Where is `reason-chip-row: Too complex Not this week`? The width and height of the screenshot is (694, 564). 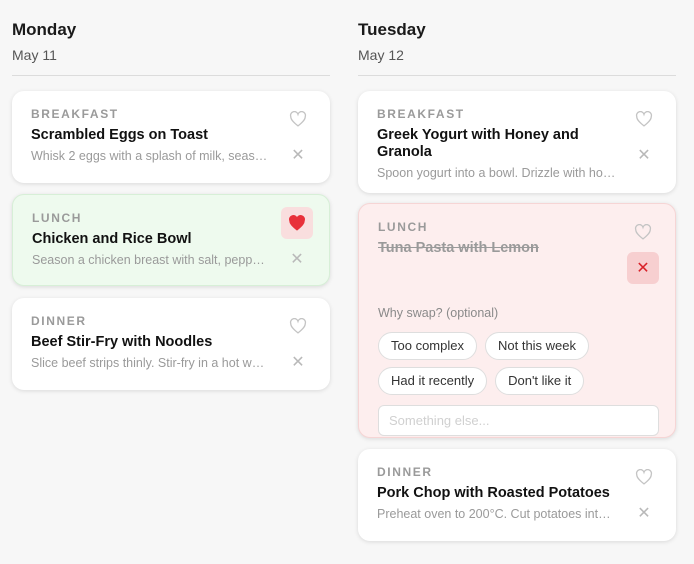 reason-chip-row: Too complex Not this week is located at coordinates (496, 346).